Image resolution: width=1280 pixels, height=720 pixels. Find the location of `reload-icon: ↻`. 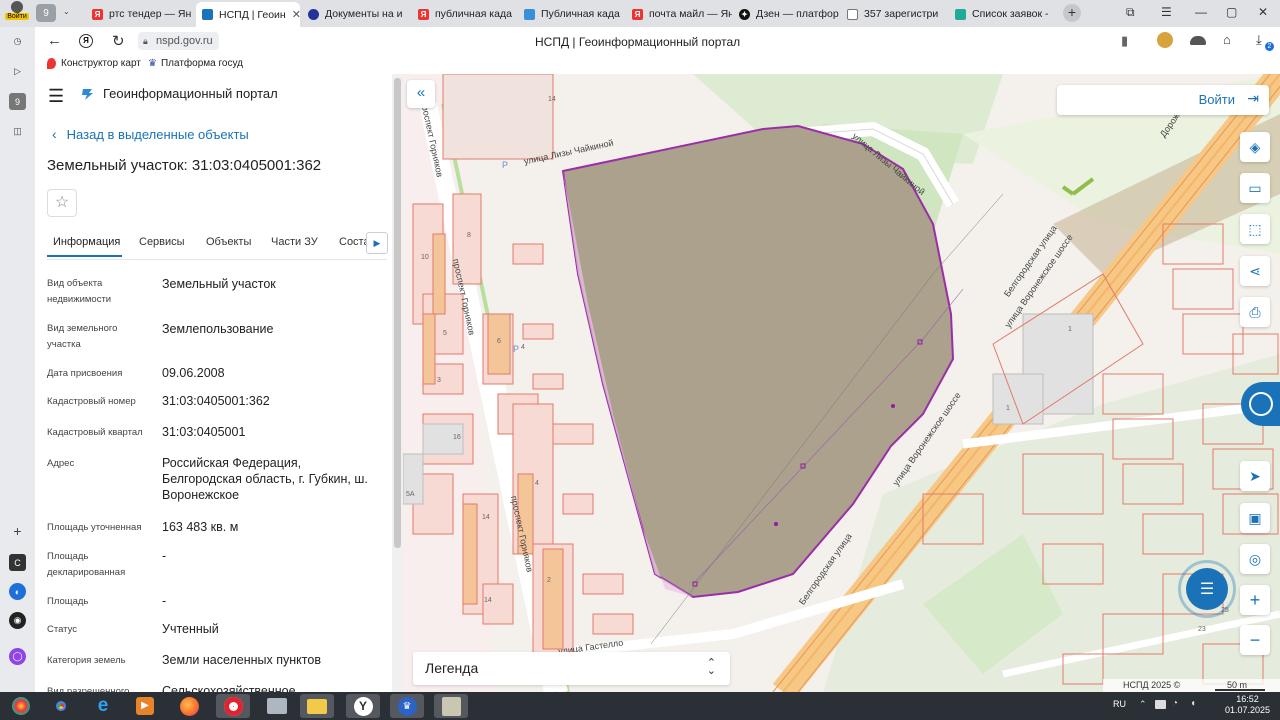

reload-icon: ↻ is located at coordinates (118, 41).